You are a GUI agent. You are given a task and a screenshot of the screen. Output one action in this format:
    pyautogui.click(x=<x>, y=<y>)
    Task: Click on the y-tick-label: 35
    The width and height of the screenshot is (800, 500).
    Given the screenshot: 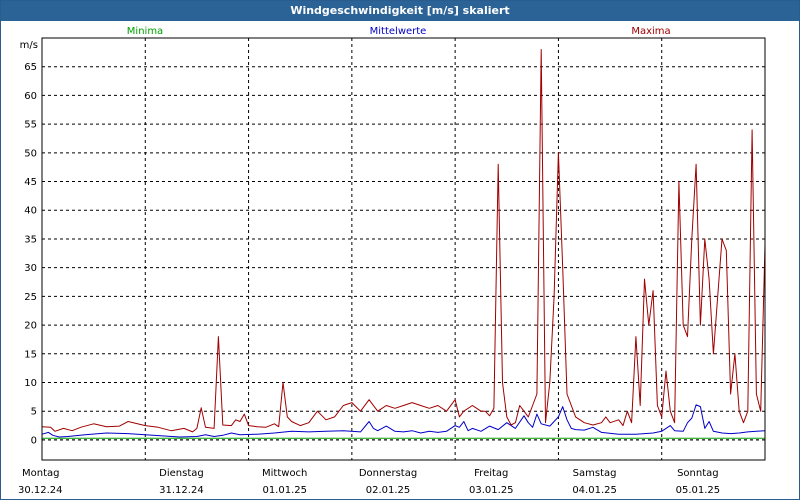 What is the action you would take?
    pyautogui.click(x=30, y=239)
    